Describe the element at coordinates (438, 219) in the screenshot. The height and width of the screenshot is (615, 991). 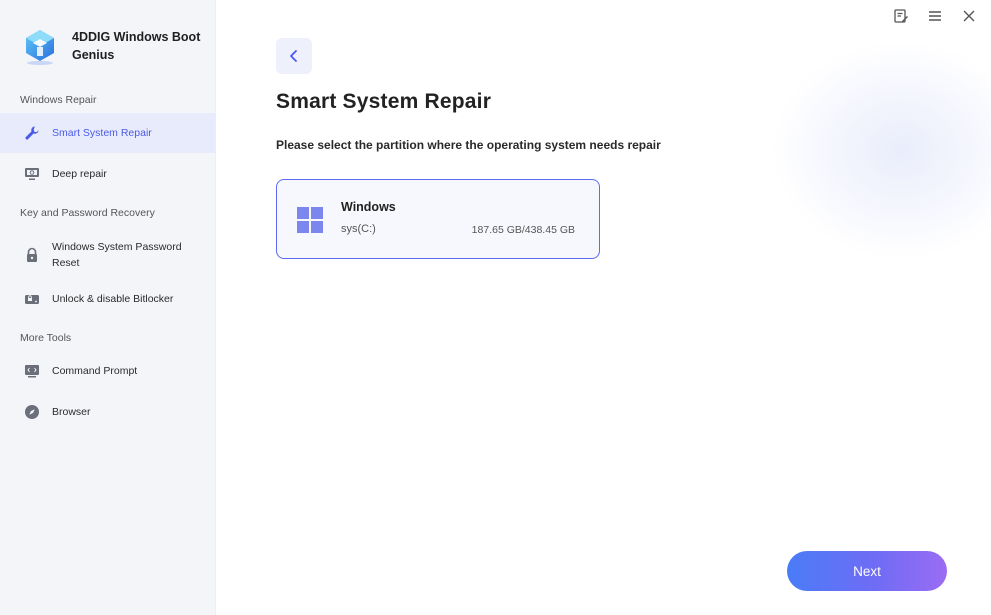
I see `partition-card-windows: Windows sys(C:) 187.65 GB/438.45 GB` at that location.